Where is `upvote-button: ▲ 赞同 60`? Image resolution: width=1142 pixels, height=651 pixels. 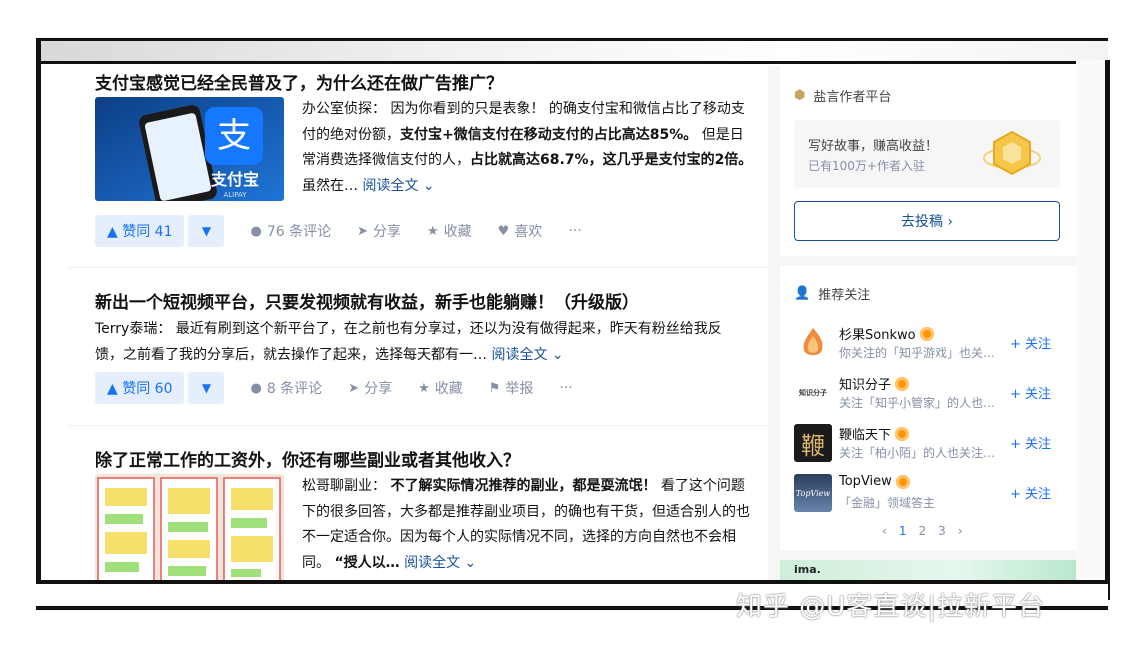
upvote-button: ▲ 赞同 60 is located at coordinates (140, 388).